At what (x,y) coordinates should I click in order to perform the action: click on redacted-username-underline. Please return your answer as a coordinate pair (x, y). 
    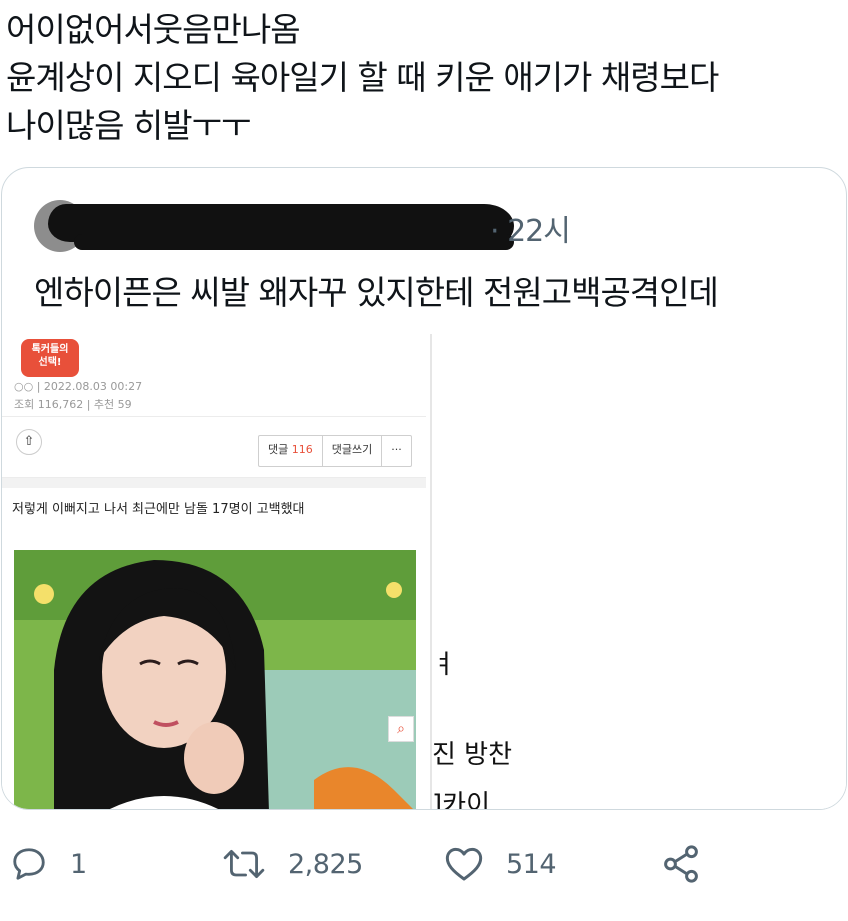
    Looking at the image, I should click on (294, 242).